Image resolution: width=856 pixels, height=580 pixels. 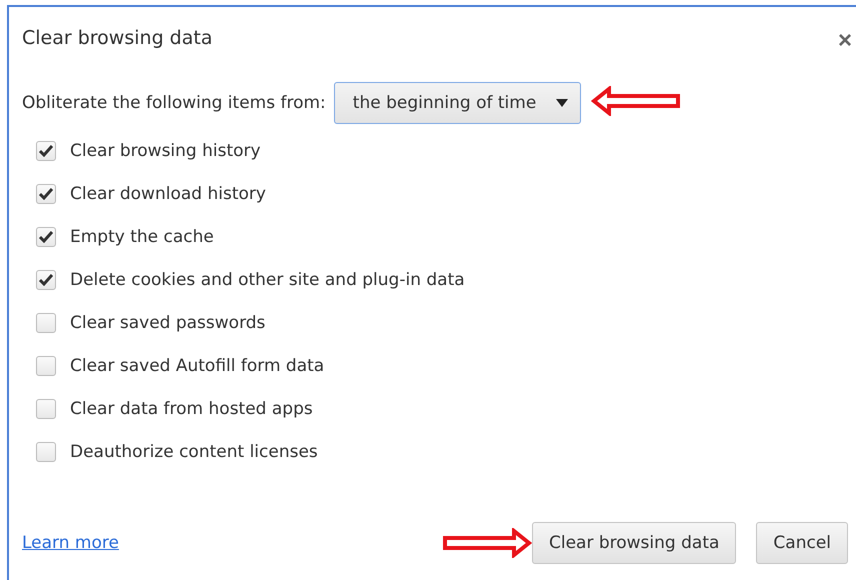 What do you see at coordinates (267, 280) in the screenshot?
I see `checkbox-label: Delete cookies and other site and plug-in data` at bounding box center [267, 280].